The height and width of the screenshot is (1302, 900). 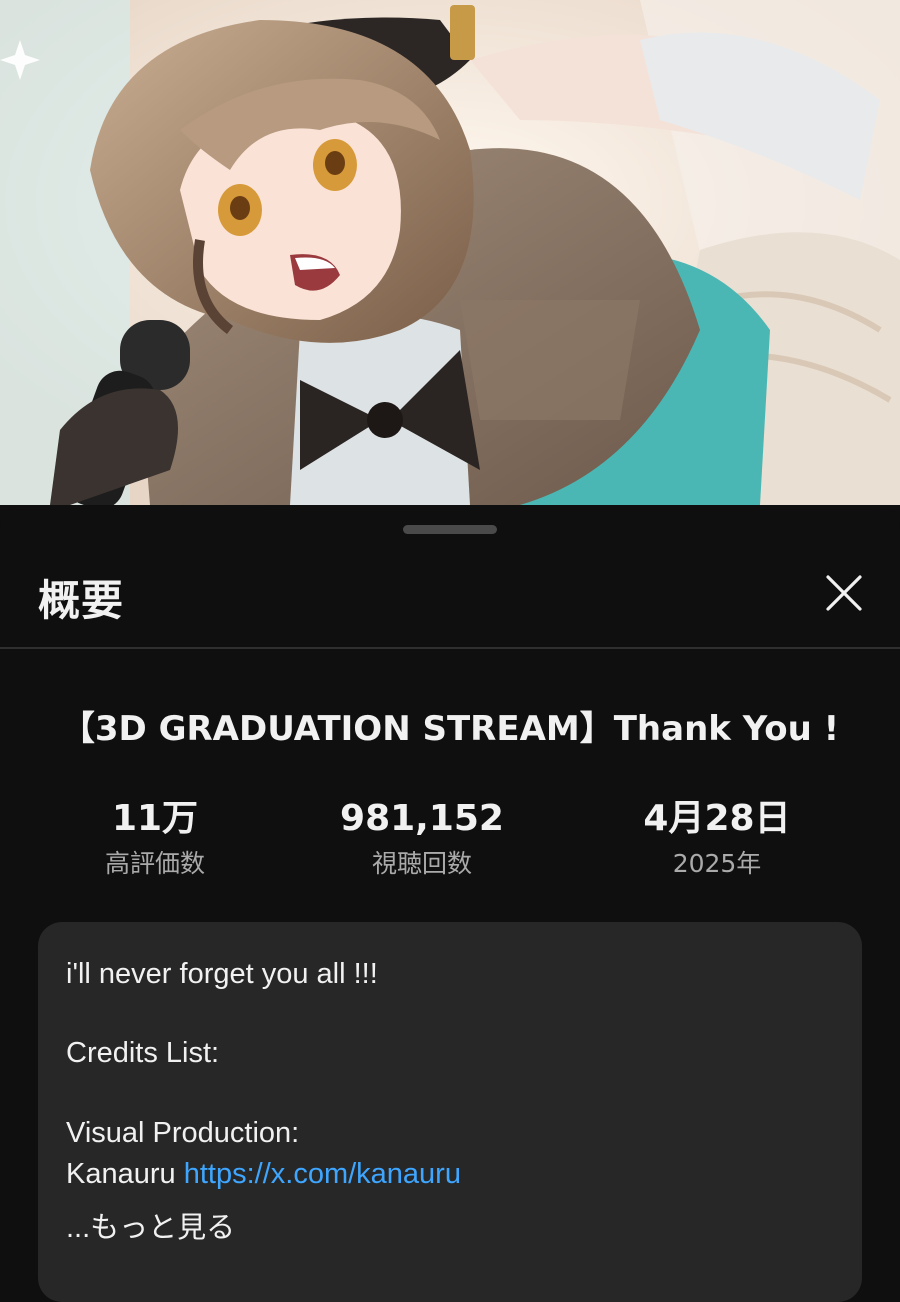 I want to click on publish-date-stat: 4月28日 2025年, so click(x=717, y=838).